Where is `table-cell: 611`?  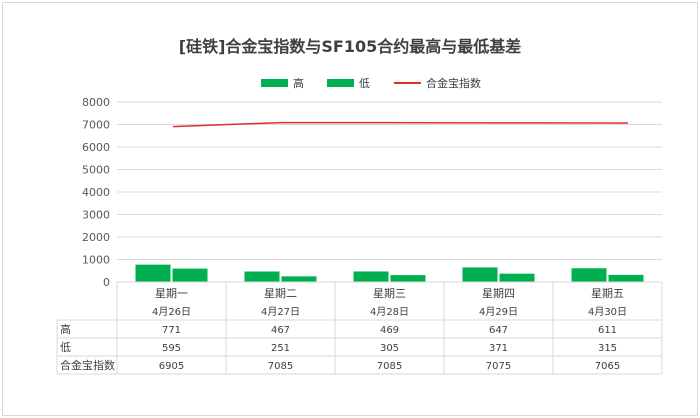
table-cell: 611 is located at coordinates (607, 330).